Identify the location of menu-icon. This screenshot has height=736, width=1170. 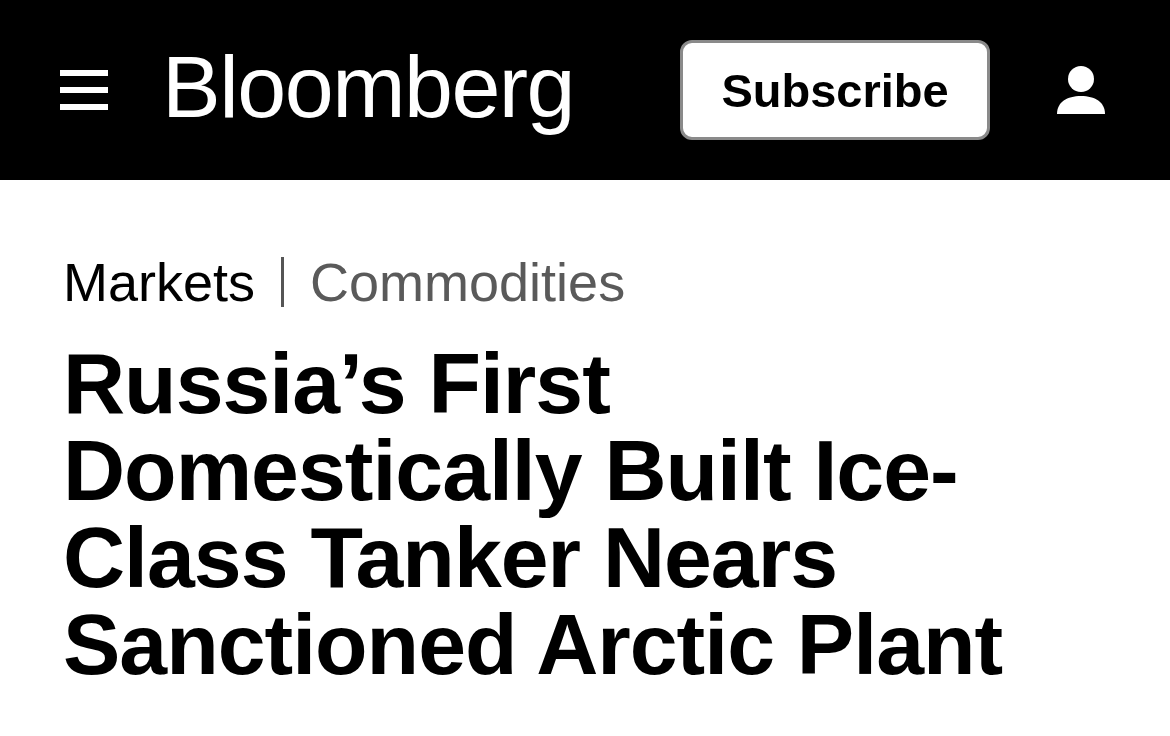
(84, 90).